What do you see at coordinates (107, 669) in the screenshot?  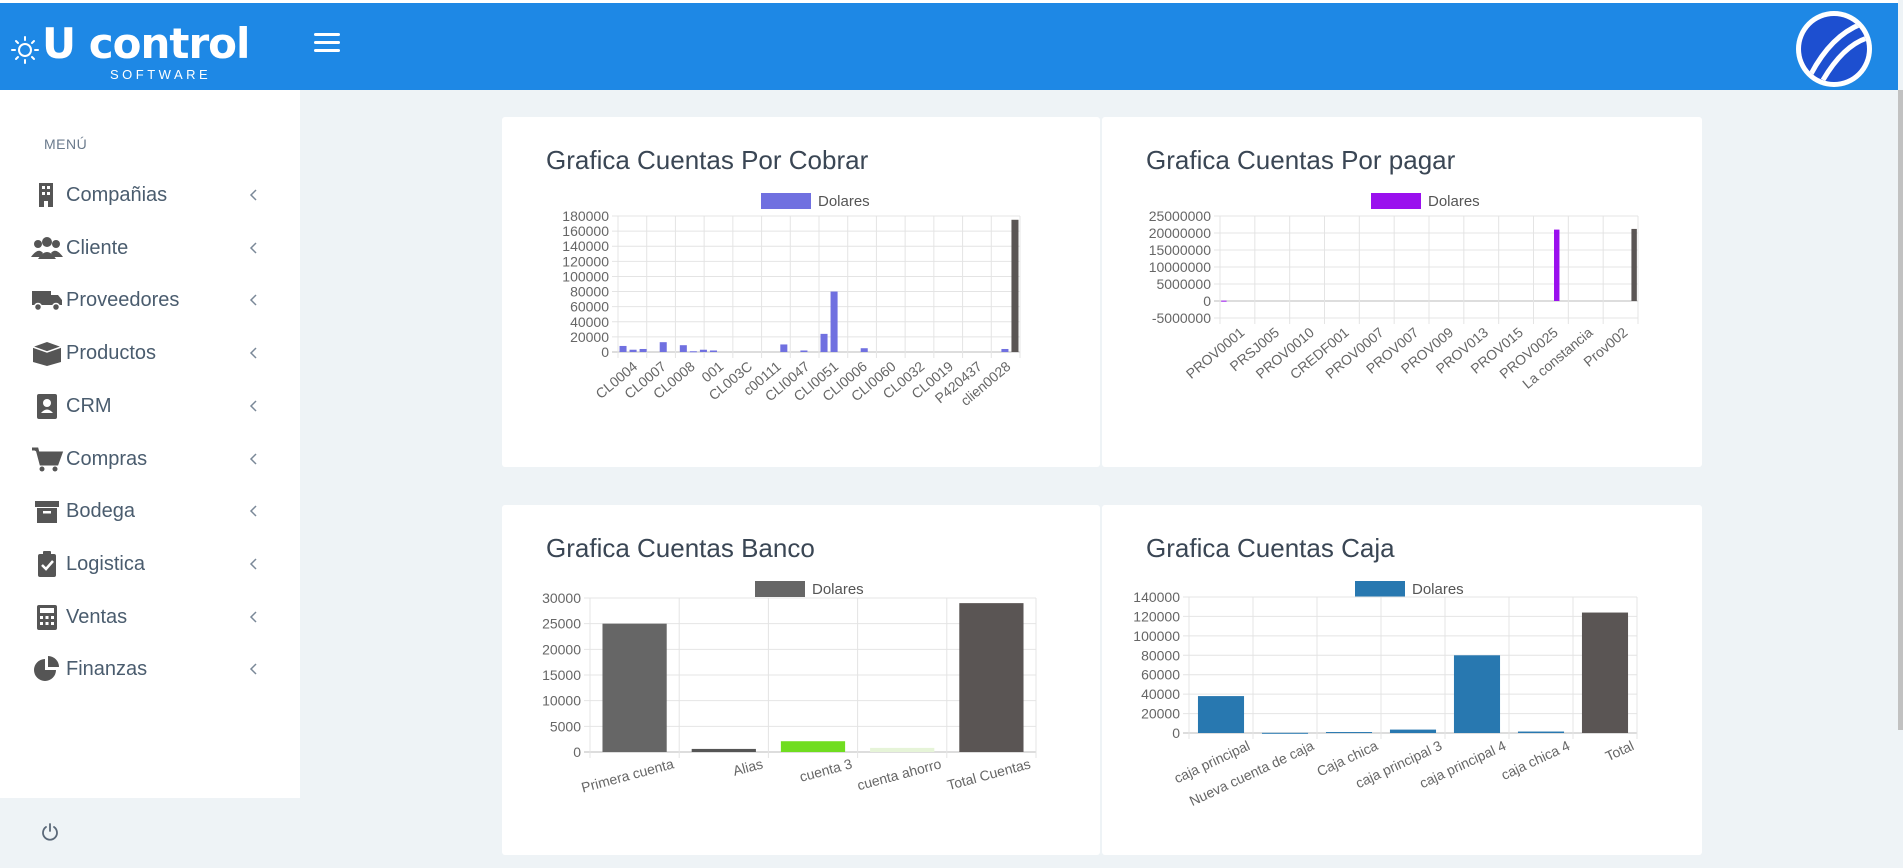 I see `sidebar-item-label: Finanzas` at bounding box center [107, 669].